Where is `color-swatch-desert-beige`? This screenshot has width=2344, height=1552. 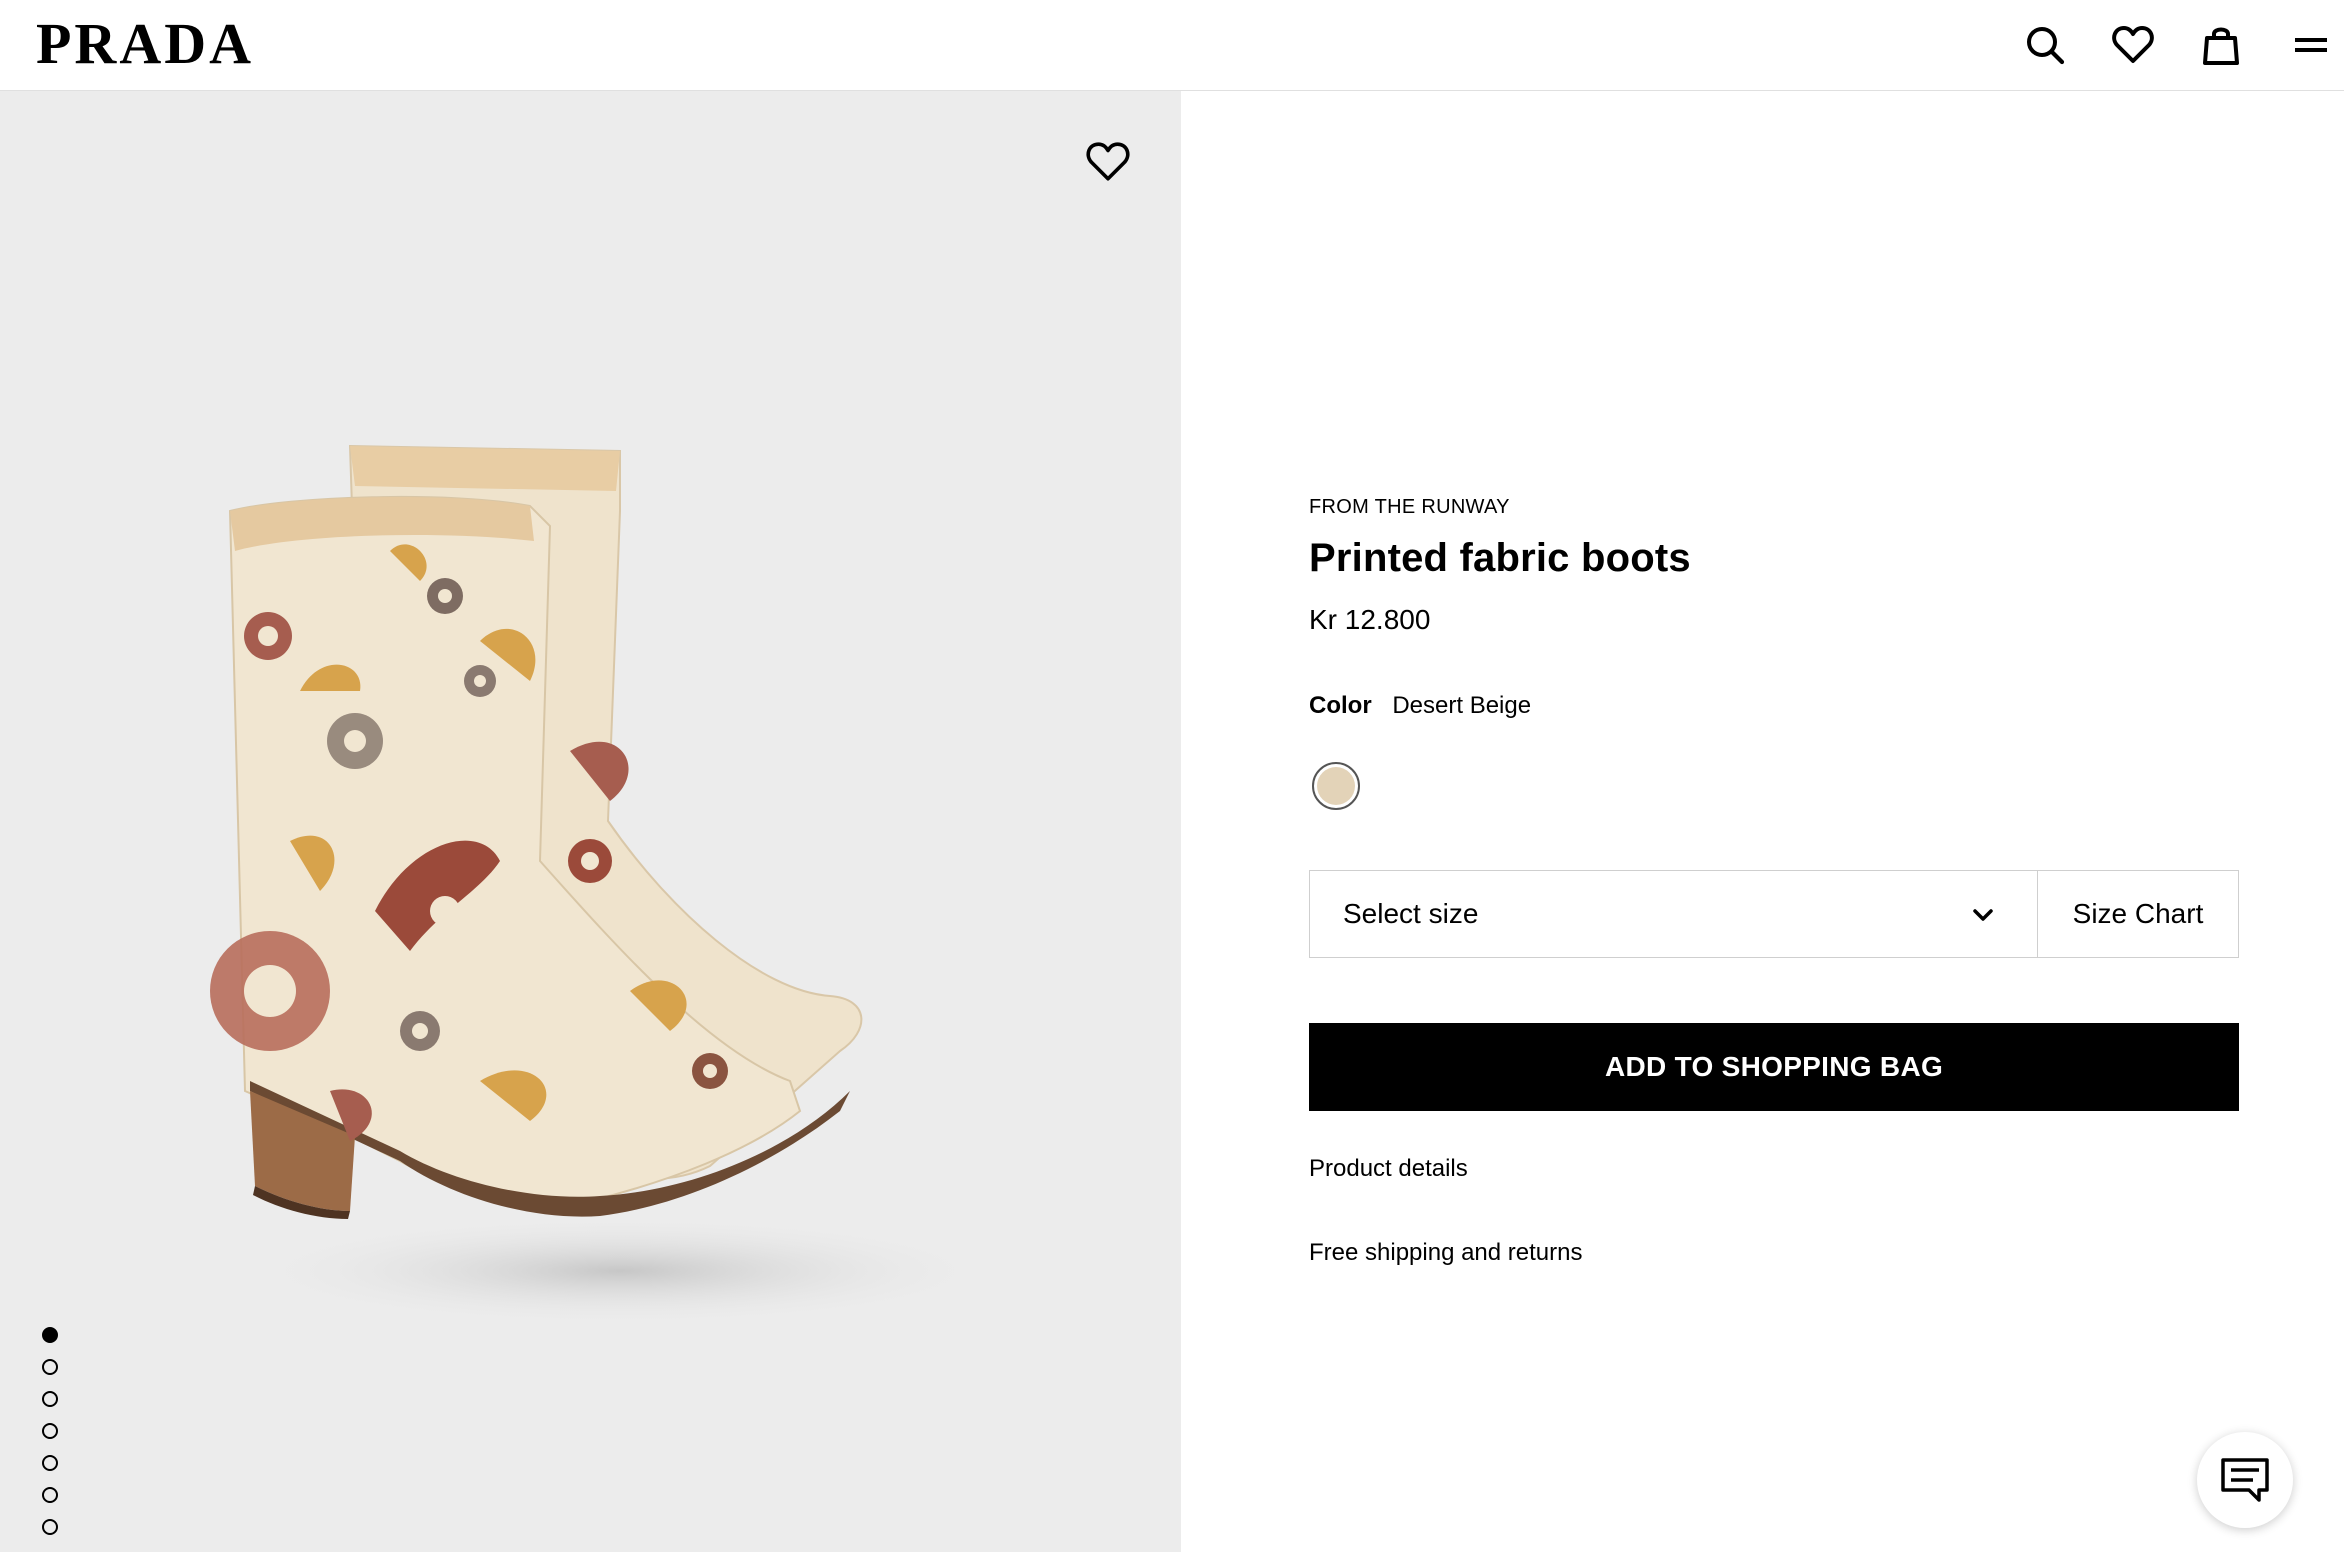 color-swatch-desert-beige is located at coordinates (1336, 786).